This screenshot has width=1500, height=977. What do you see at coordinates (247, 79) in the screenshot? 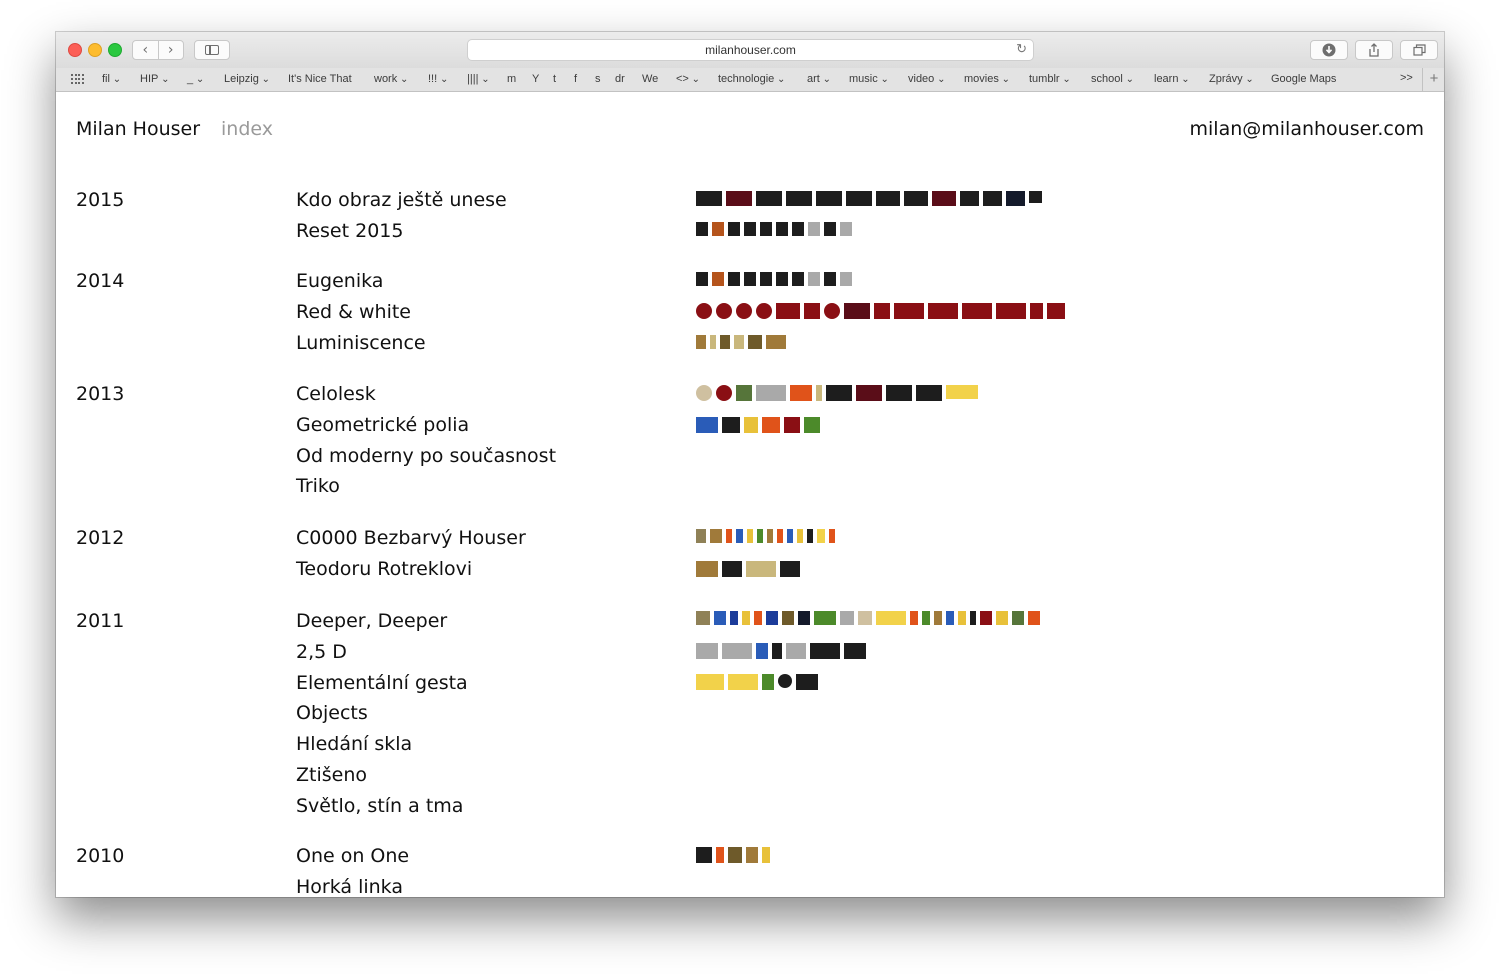
I see `bookmark-item: Leipzig ⌄` at bounding box center [247, 79].